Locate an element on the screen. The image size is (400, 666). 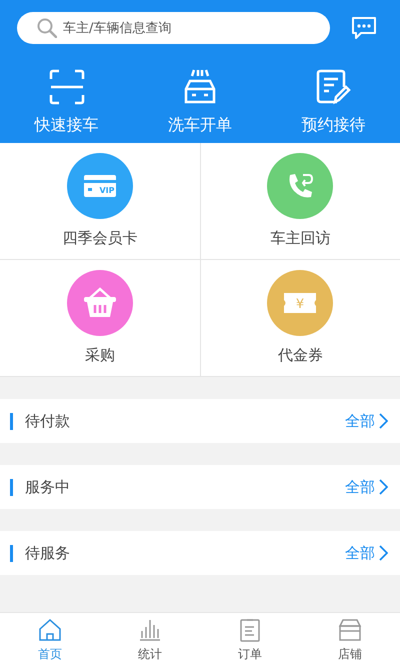
section-title: 待服务 is located at coordinates (47, 553).